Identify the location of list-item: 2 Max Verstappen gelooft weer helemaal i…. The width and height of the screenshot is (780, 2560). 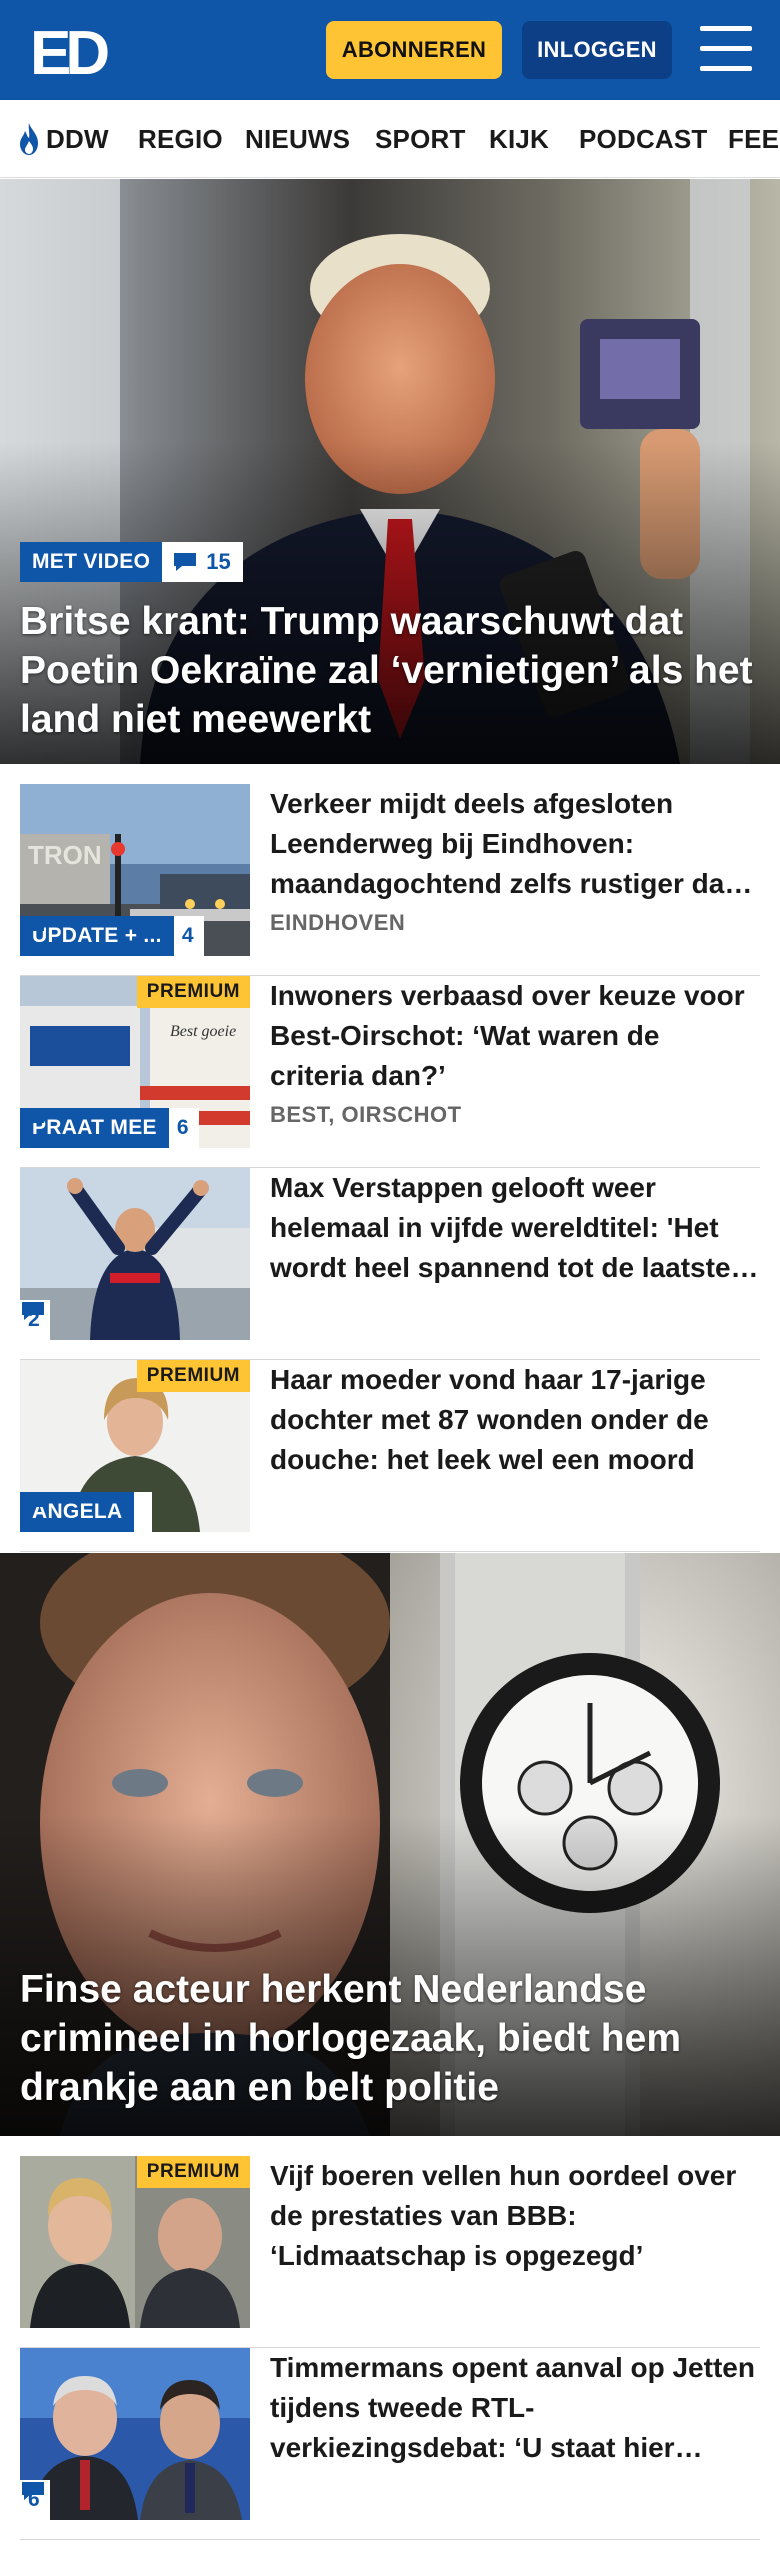
(390, 1264).